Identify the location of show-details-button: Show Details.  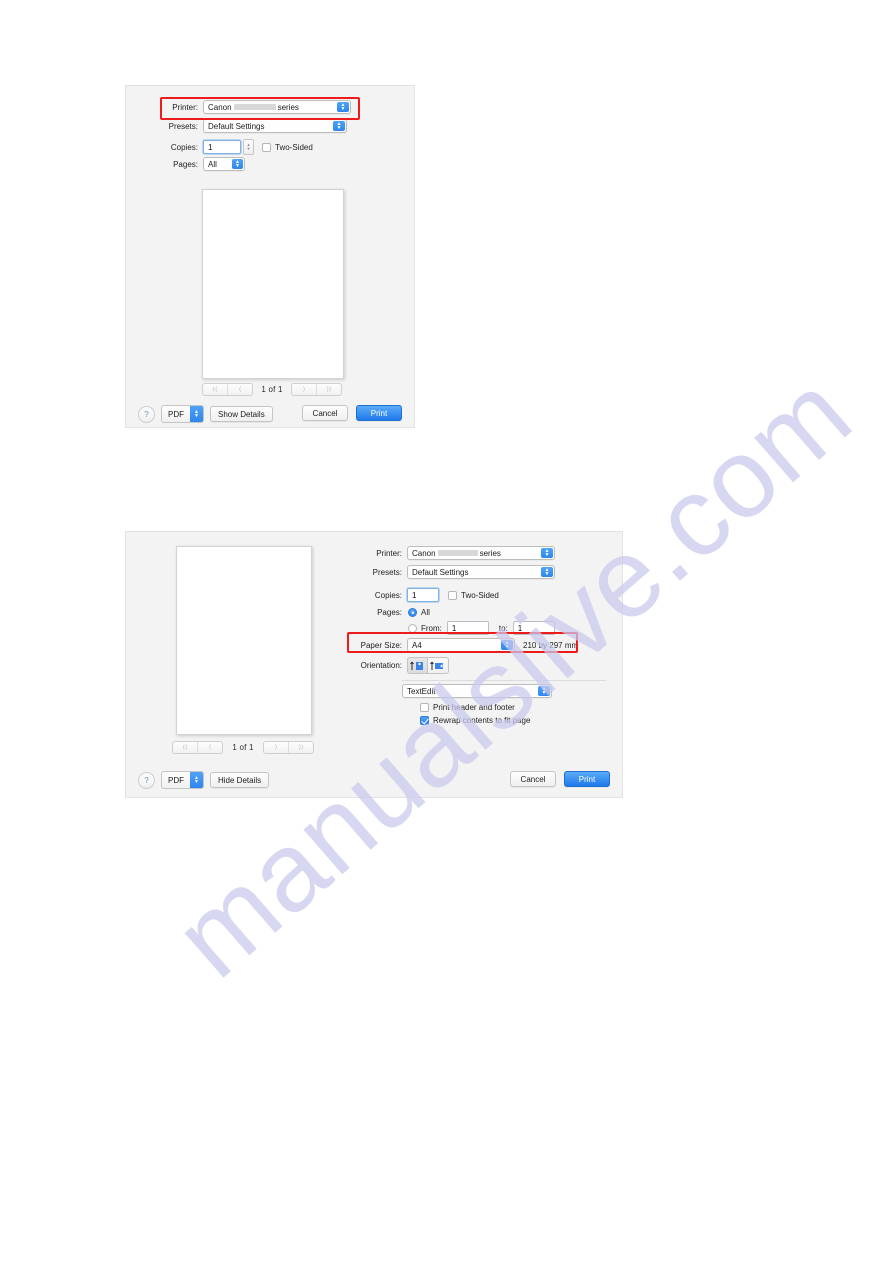
(241, 414).